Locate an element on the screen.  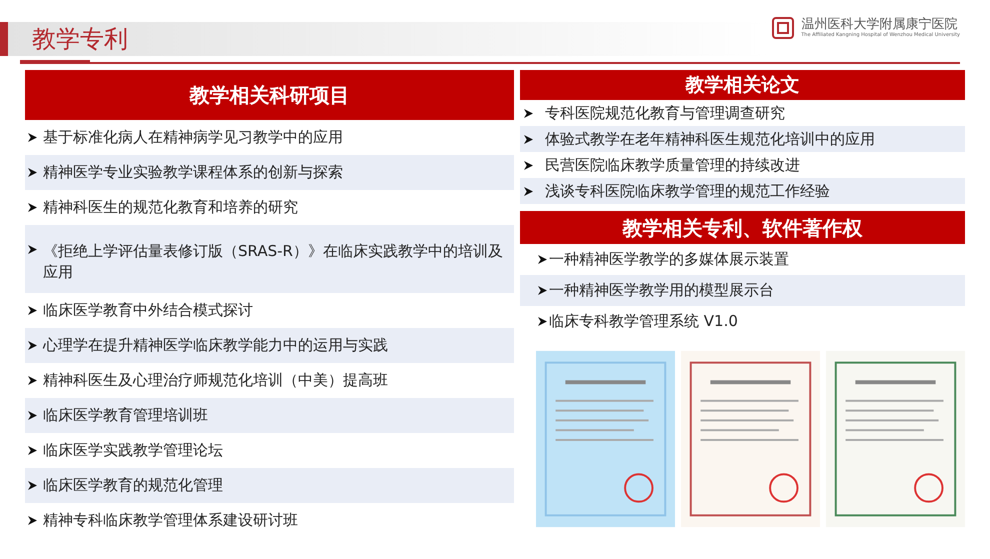
project-title: 《拒绝上学评估量表修订版（SRAS-R）》在临床实践教学中的培训及应用 is located at coordinates (273, 262).